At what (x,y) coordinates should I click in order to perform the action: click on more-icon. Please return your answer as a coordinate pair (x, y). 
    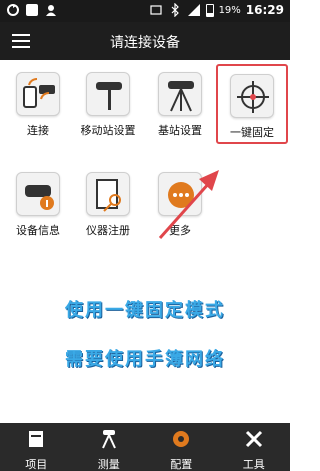
    Looking at the image, I should click on (180, 194).